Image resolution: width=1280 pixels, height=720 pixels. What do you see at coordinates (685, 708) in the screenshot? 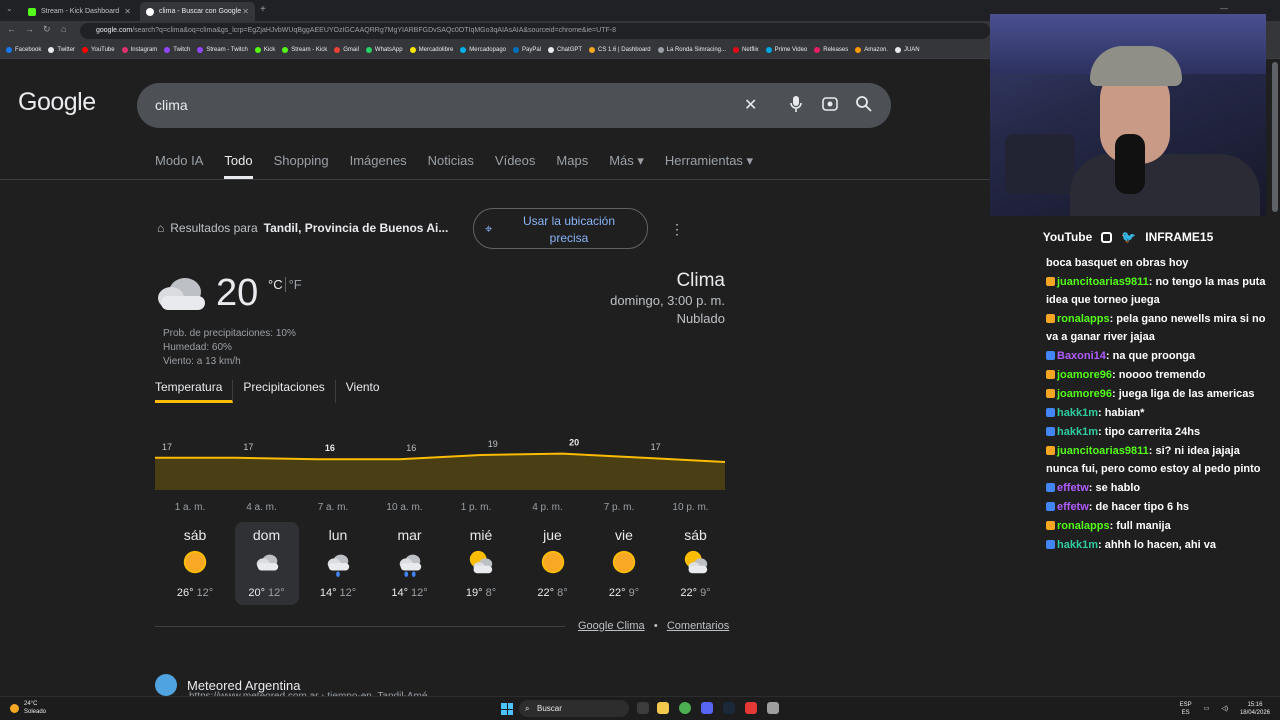
I see `chrome-icon` at bounding box center [685, 708].